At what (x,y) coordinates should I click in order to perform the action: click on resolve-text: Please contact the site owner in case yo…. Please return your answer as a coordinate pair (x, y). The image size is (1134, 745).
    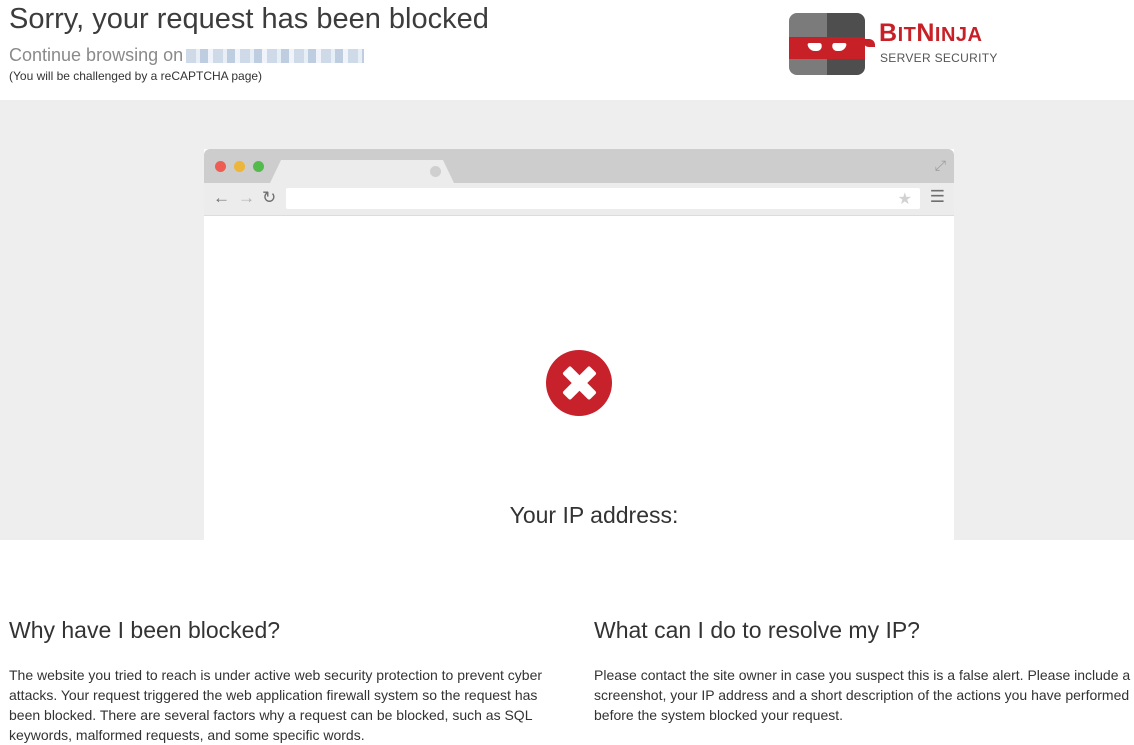
    Looking at the image, I should click on (862, 695).